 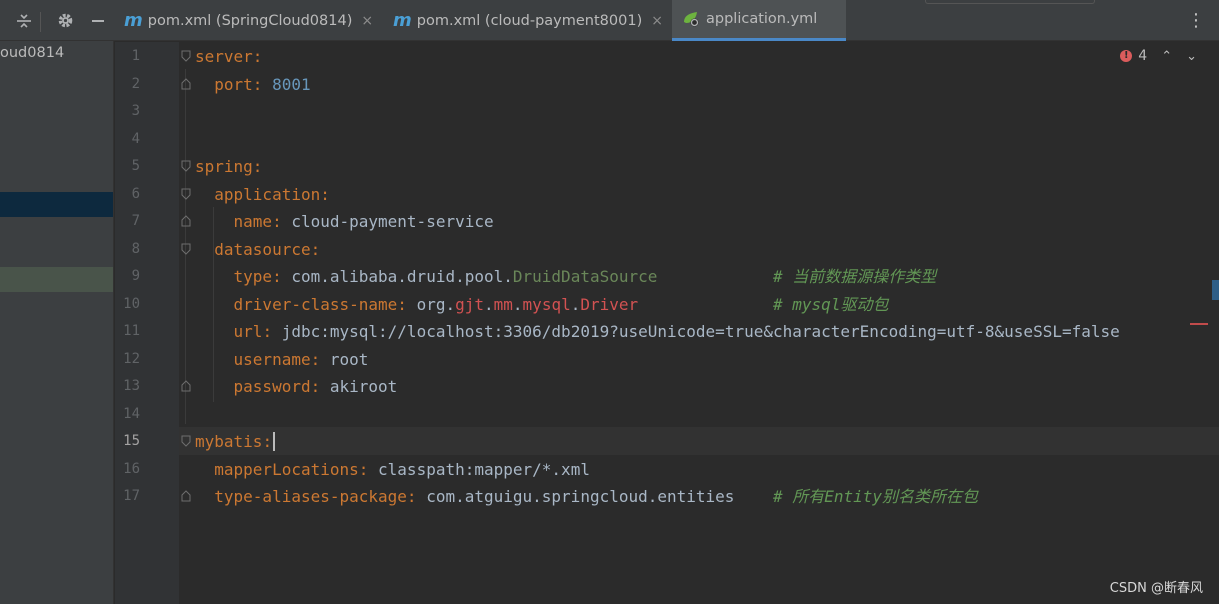 What do you see at coordinates (392, 221) in the screenshot?
I see `code-token: cloud-payment-service` at bounding box center [392, 221].